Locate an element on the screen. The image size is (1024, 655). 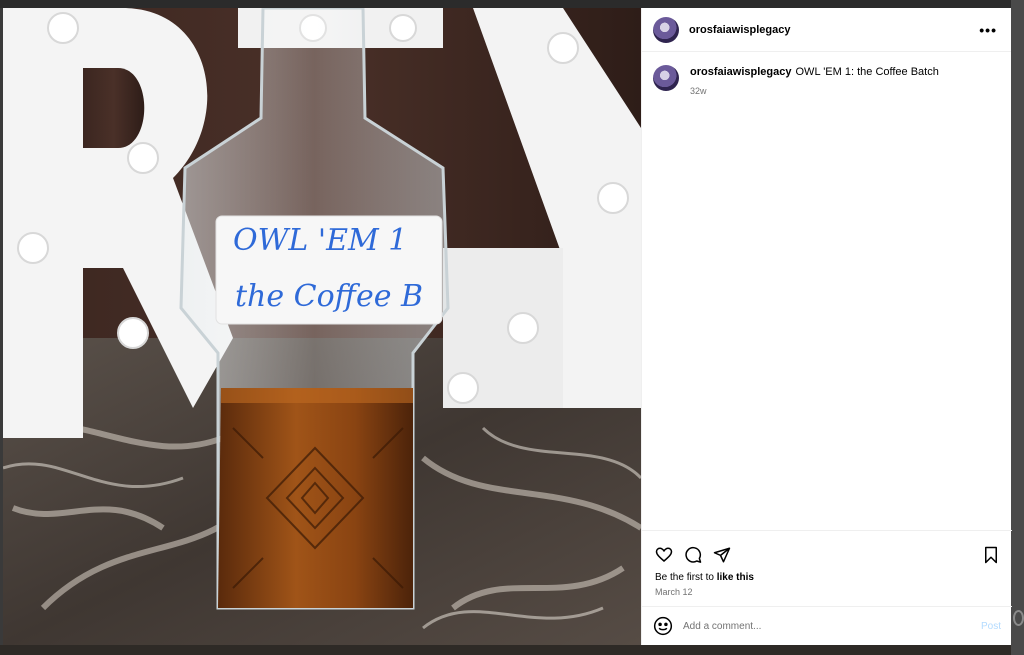
caption-avatar is located at coordinates (666, 78).